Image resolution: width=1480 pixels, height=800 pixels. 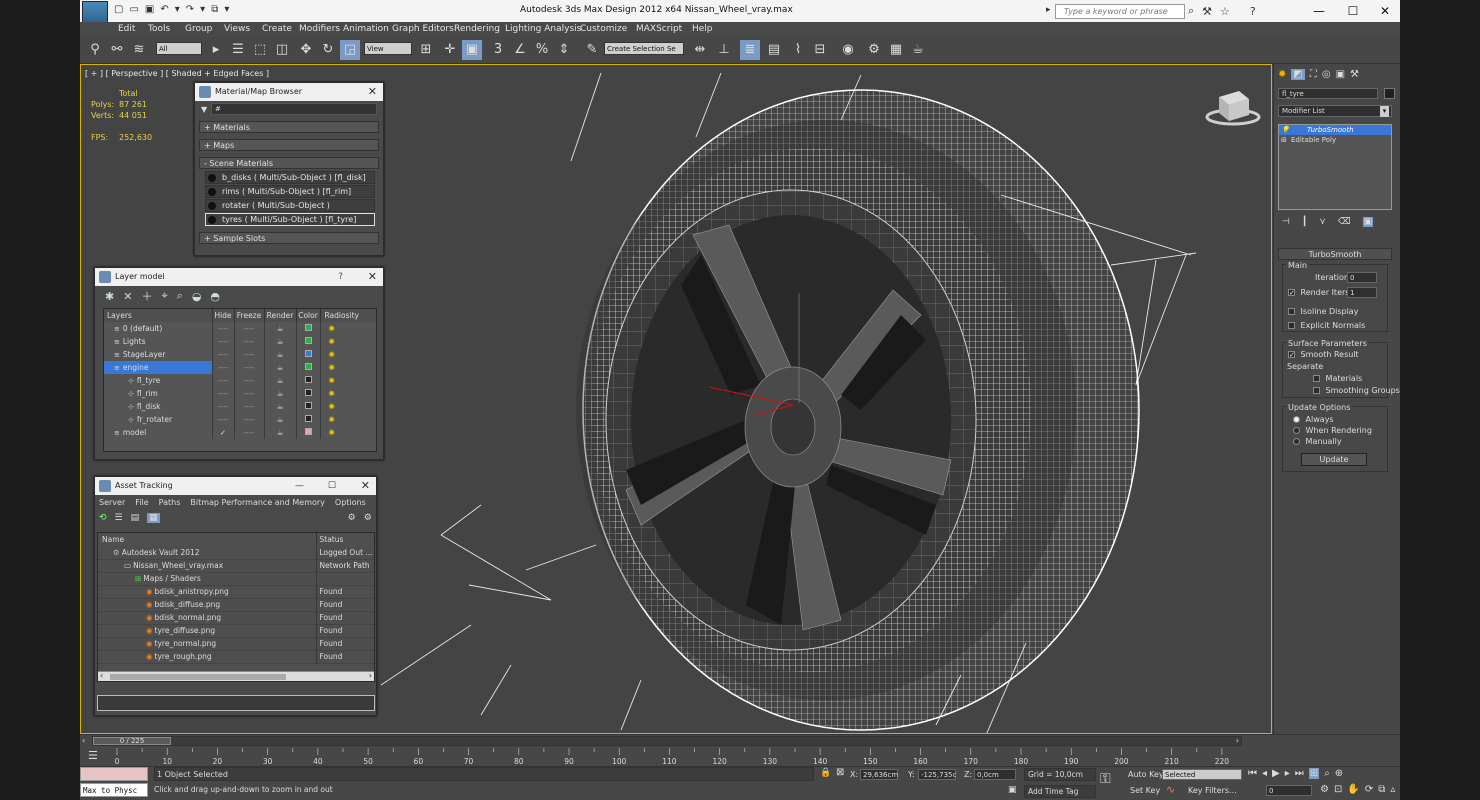 What do you see at coordinates (223, 432) in the screenshot?
I see `layer-hide-cell: ✓` at bounding box center [223, 432].